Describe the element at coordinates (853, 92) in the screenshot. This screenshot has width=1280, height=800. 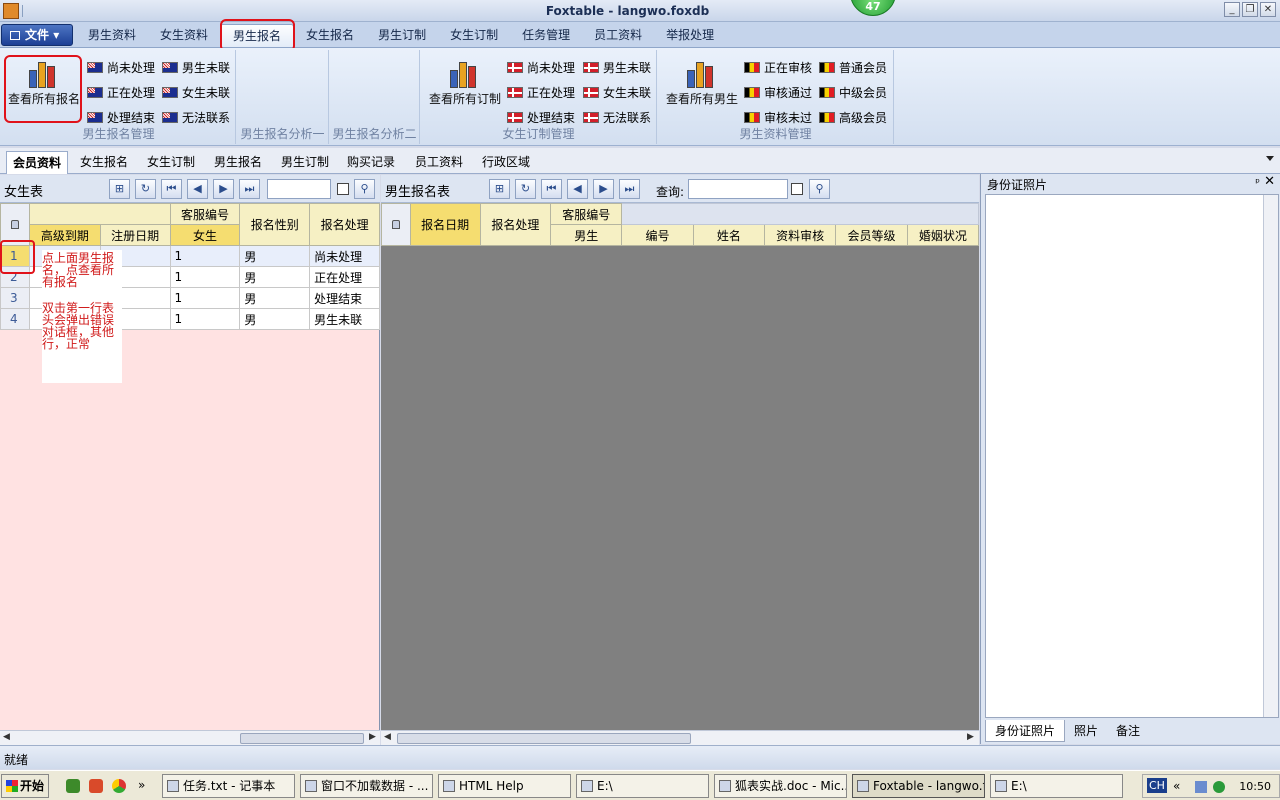
I see `mid-member-button: 中级会员` at that location.